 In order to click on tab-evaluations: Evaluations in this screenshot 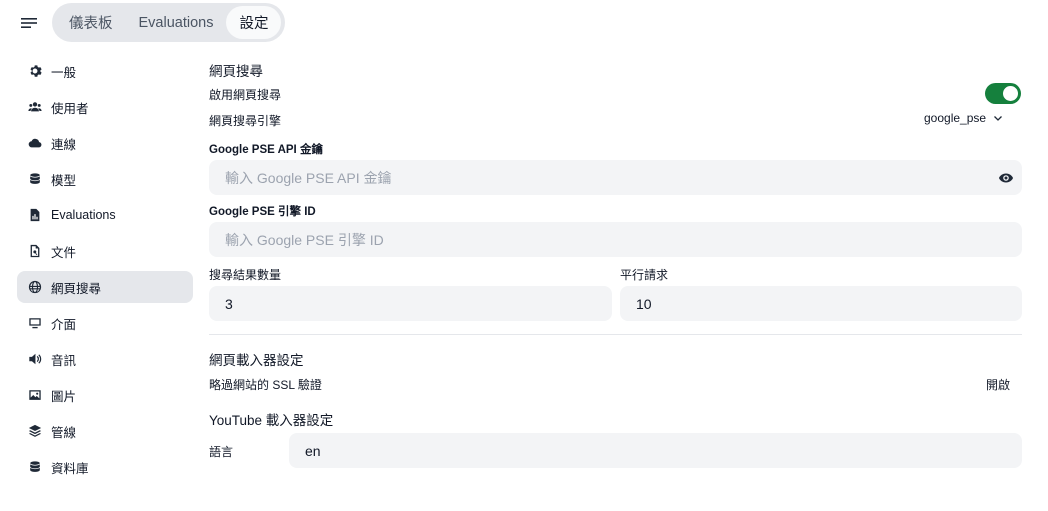, I will do `click(176, 22)`.